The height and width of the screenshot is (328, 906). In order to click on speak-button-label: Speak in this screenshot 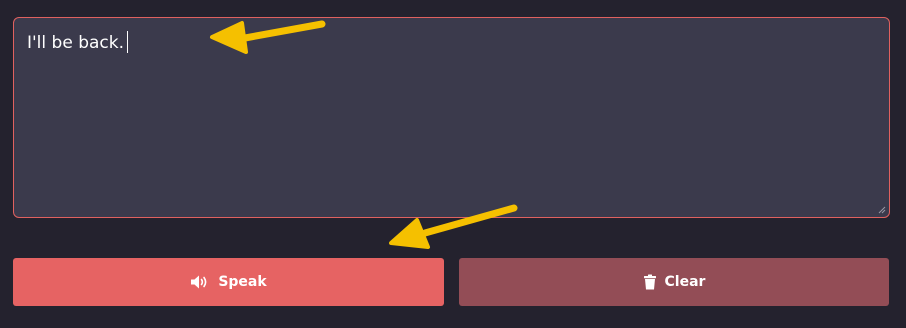, I will do `click(242, 282)`.